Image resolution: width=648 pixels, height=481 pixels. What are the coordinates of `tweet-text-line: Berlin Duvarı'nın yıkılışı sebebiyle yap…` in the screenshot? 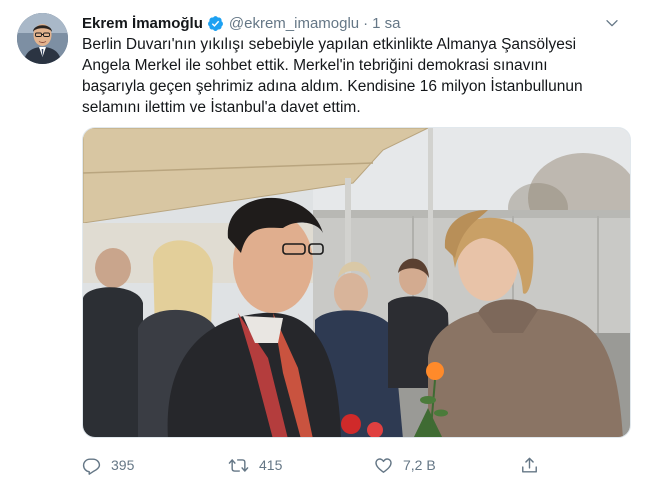 It's located at (329, 44).